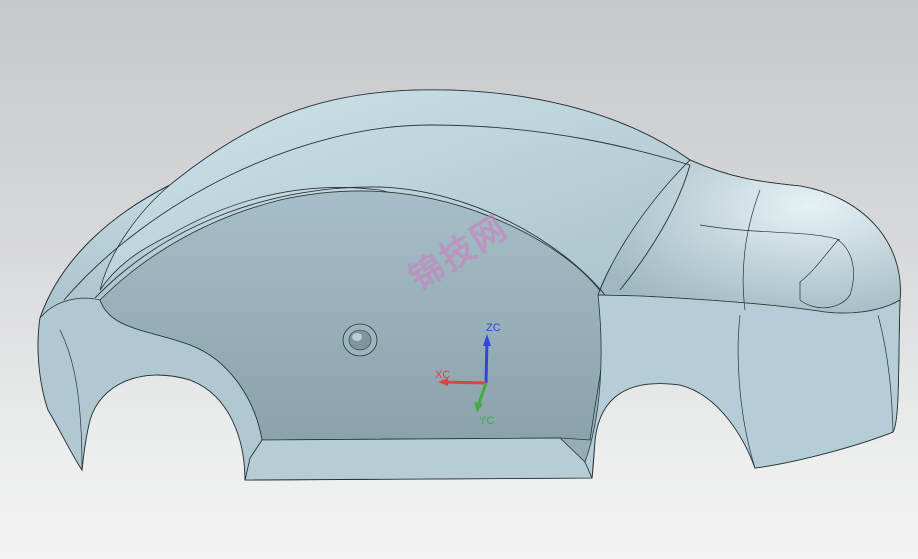  I want to click on z-axis-label: ZC, so click(493, 328).